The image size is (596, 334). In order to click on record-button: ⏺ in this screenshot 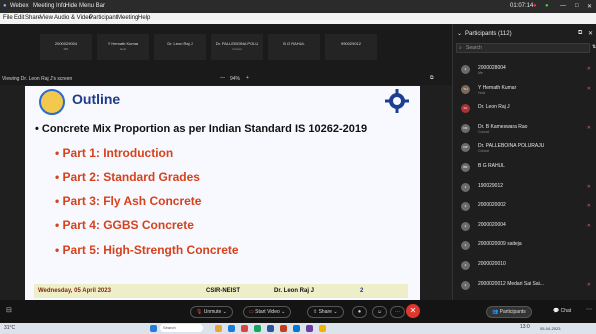, I will do `click(359, 312)`.